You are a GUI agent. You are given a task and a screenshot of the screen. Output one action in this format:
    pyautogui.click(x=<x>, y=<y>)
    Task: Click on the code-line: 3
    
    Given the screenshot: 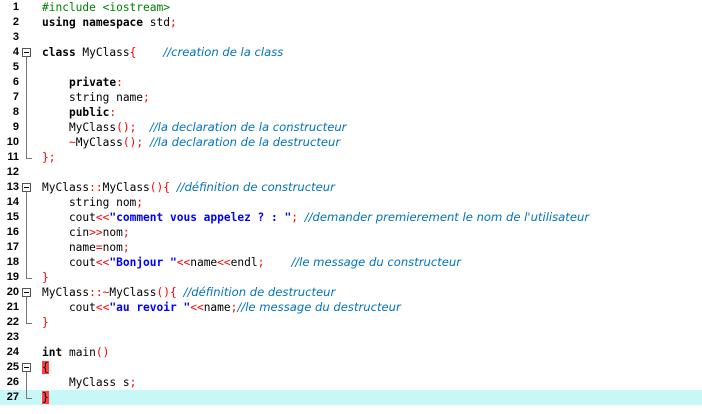 What is the action you would take?
    pyautogui.click(x=351, y=37)
    